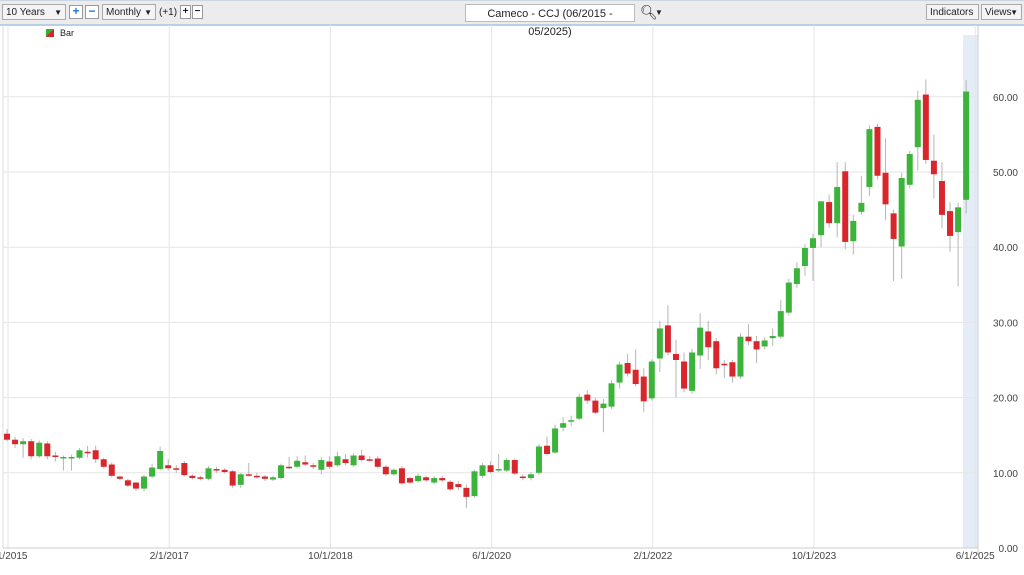  What do you see at coordinates (1005, 248) in the screenshot?
I see `y-tick-label: 40.00` at bounding box center [1005, 248].